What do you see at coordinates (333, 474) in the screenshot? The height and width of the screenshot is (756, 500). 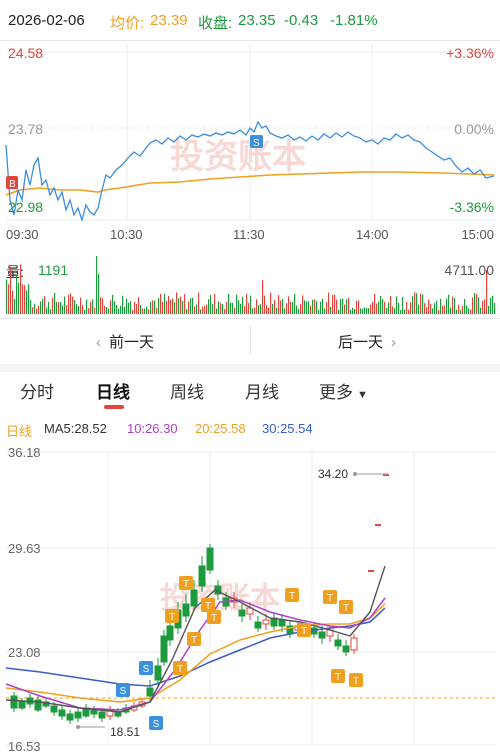 I see `kline-max-marker: 34.20` at bounding box center [333, 474].